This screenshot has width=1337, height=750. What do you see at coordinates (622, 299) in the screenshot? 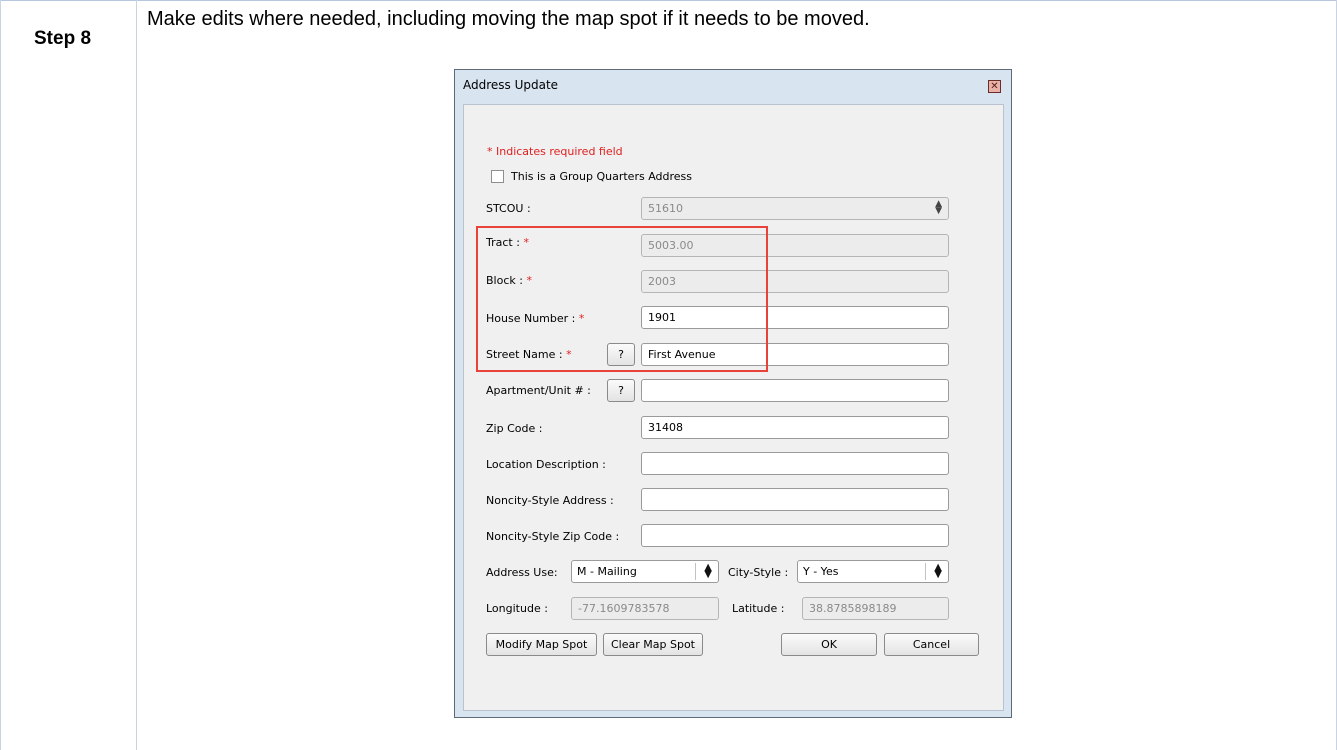
I see `required-fields-highlight` at bounding box center [622, 299].